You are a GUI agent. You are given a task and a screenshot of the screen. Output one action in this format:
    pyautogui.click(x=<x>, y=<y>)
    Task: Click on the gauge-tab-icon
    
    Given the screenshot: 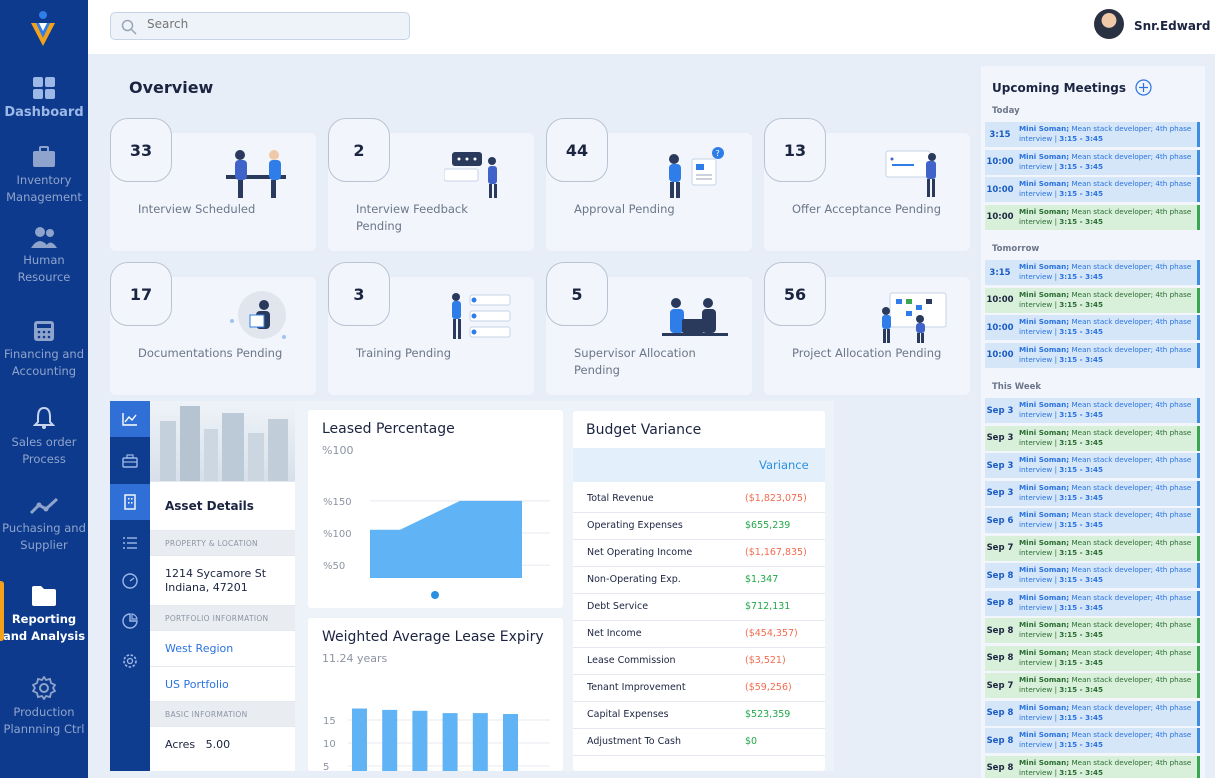 What is the action you would take?
    pyautogui.click(x=130, y=581)
    